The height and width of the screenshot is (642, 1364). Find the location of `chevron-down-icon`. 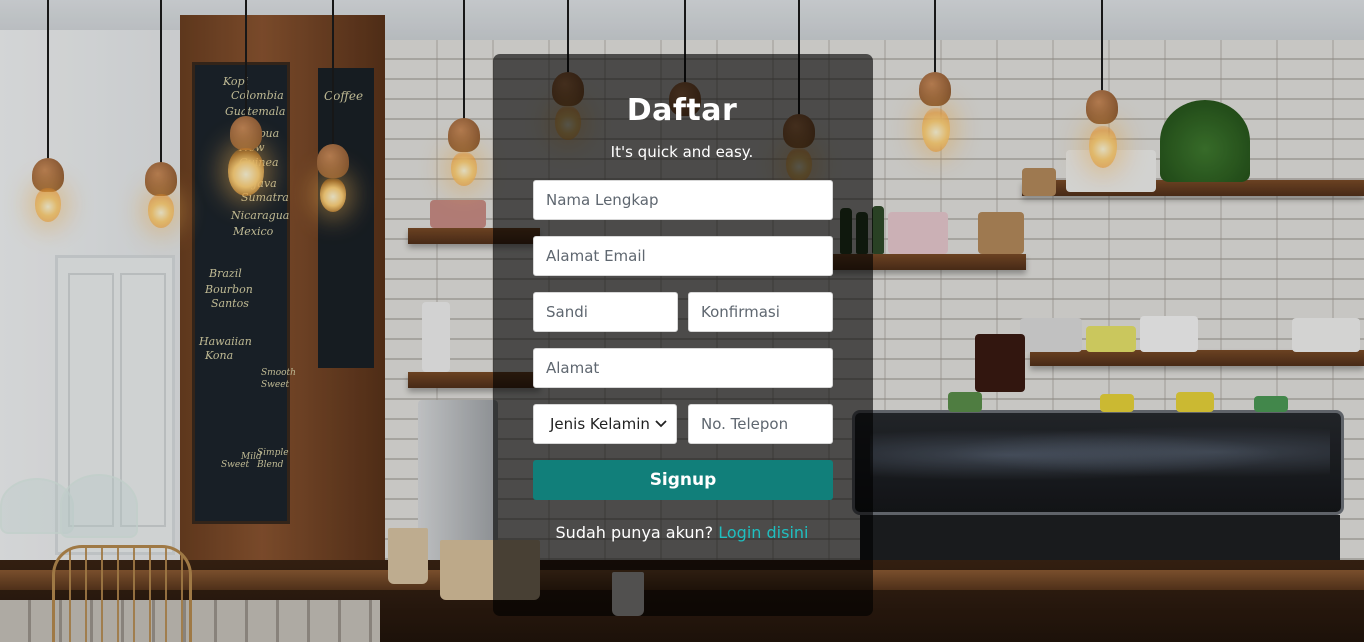

chevron-down-icon is located at coordinates (661, 424).